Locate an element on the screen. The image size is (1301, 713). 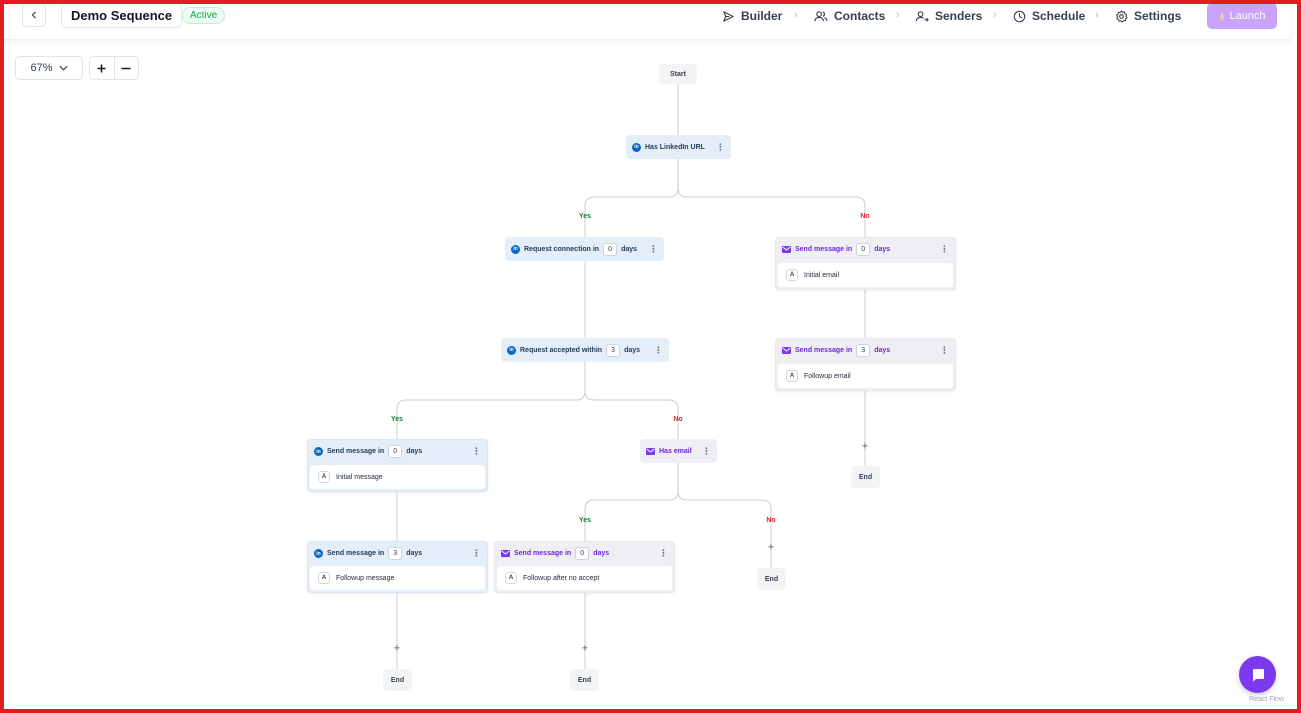
node-label: Has LinkedIn URL is located at coordinates (675, 147).